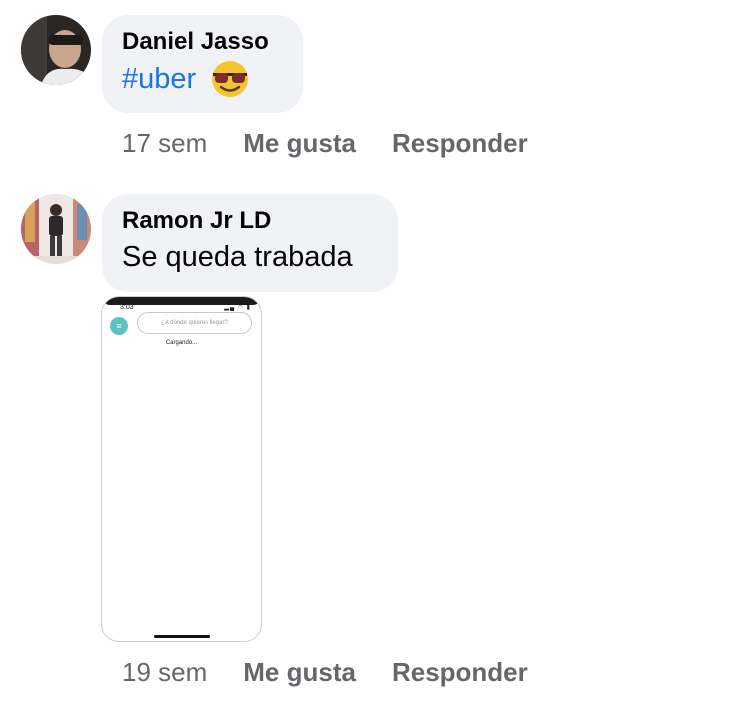  What do you see at coordinates (164, 672) in the screenshot?
I see `comment-time: 19 sem` at bounding box center [164, 672].